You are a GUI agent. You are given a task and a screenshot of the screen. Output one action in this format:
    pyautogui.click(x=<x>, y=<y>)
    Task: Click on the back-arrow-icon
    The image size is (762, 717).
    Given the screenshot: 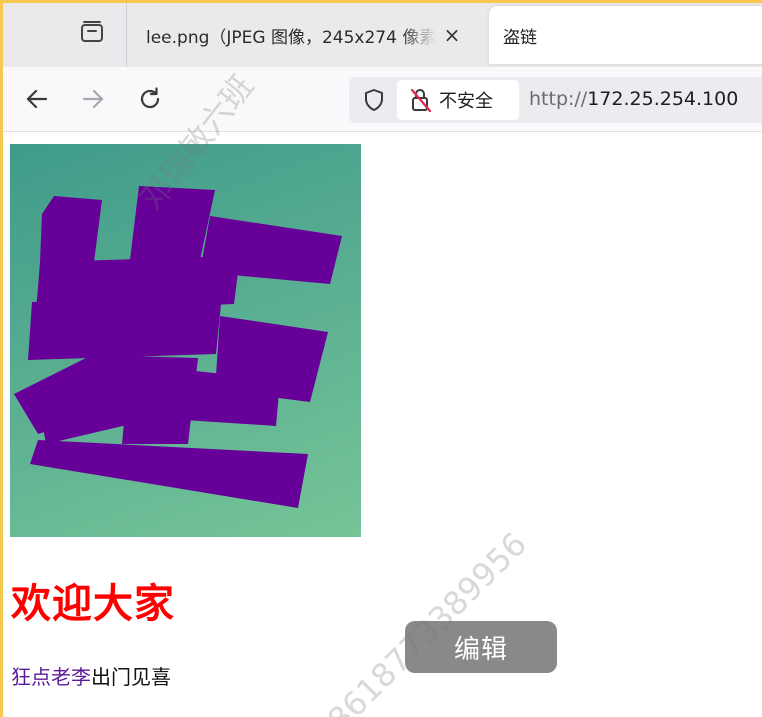 What is the action you would take?
    pyautogui.click(x=37, y=99)
    